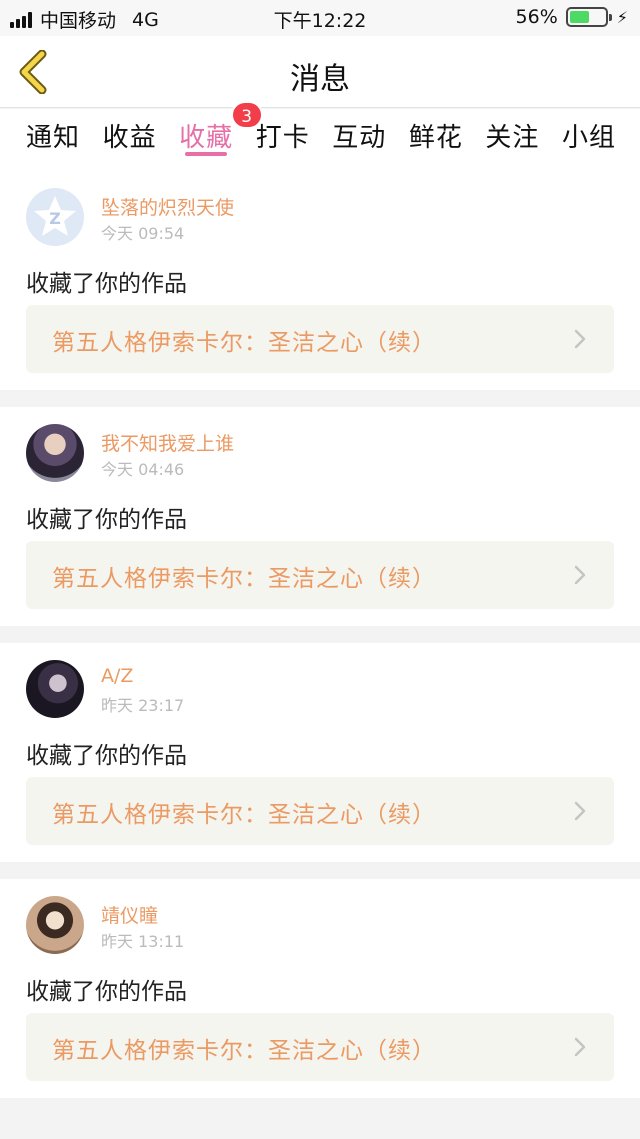 This screenshot has height=1139, width=640. I want to click on tab-favorites: 收藏 3, so click(221, 136).